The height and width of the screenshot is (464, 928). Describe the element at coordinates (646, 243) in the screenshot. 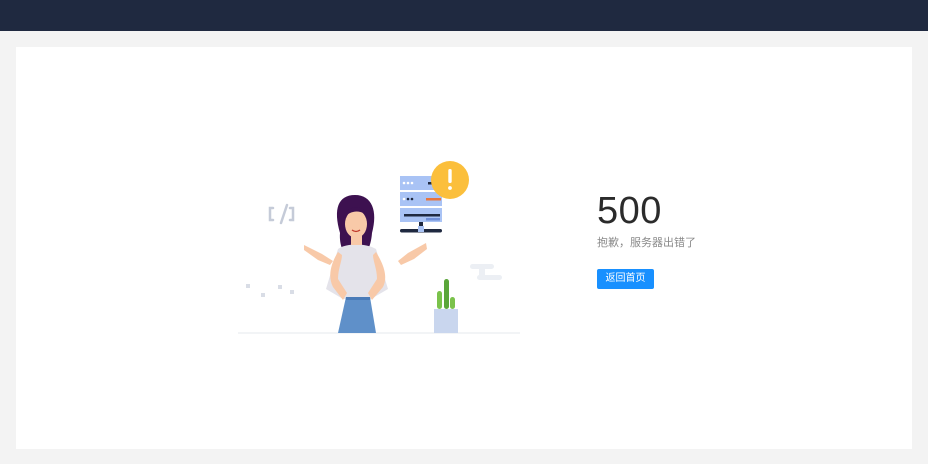

I see `error-message: 抱歉，服务器出错了` at that location.